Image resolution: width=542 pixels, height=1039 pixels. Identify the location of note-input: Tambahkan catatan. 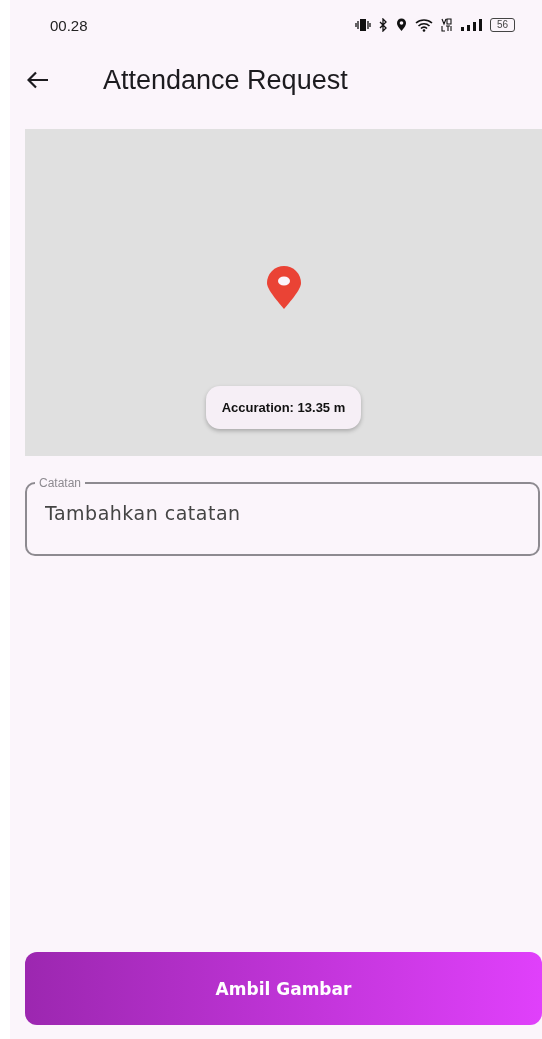
(282, 513).